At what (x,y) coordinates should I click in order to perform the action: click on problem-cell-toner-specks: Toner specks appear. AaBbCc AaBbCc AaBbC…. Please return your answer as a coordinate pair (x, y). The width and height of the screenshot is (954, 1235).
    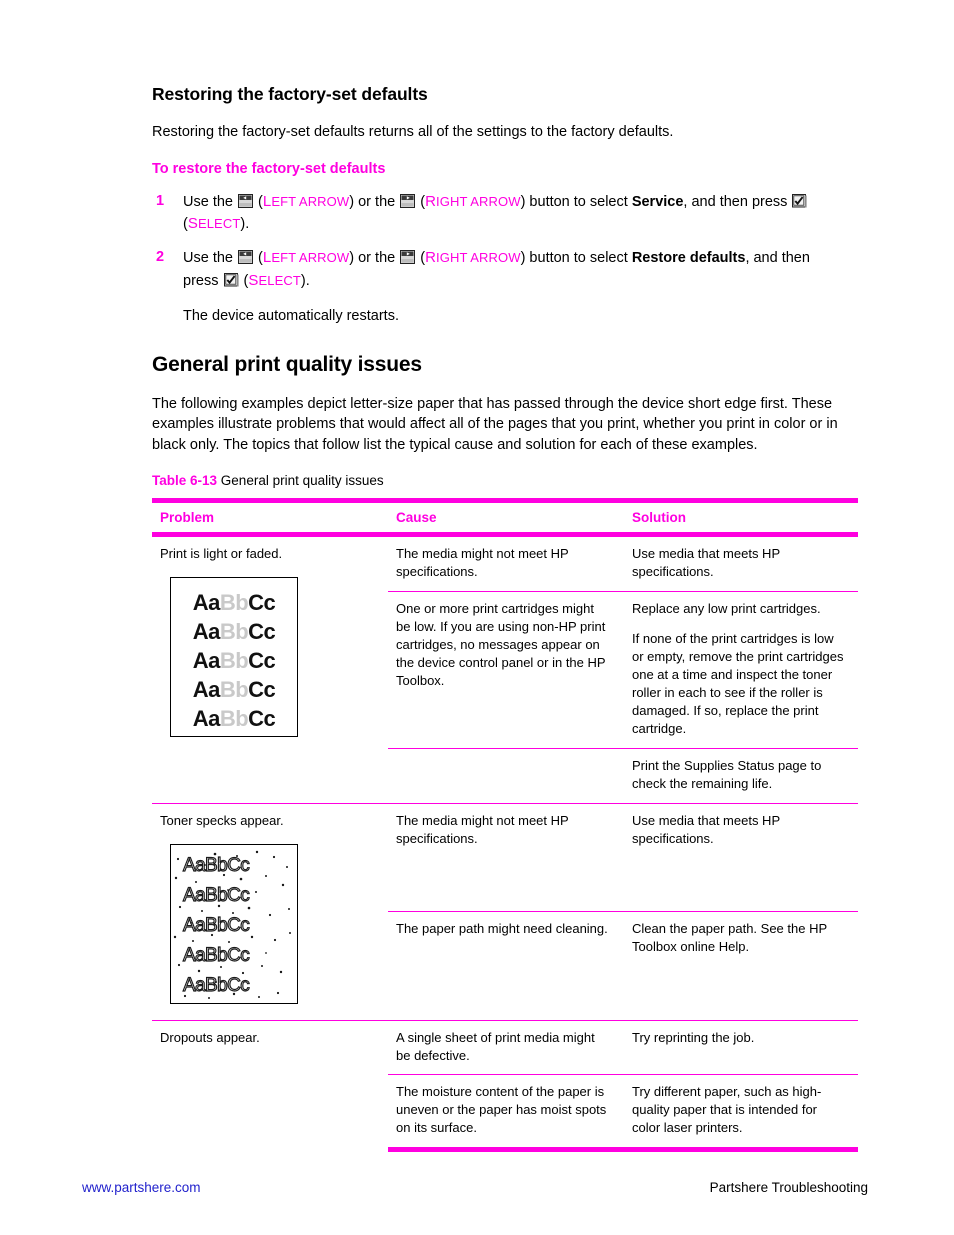
    Looking at the image, I should click on (270, 911).